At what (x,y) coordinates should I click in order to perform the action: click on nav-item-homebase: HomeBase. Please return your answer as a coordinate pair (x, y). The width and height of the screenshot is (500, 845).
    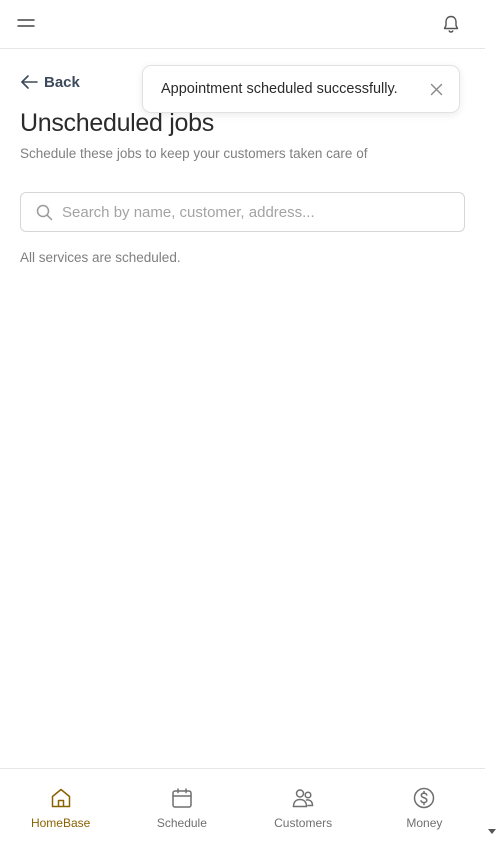
    Looking at the image, I should click on (60, 807).